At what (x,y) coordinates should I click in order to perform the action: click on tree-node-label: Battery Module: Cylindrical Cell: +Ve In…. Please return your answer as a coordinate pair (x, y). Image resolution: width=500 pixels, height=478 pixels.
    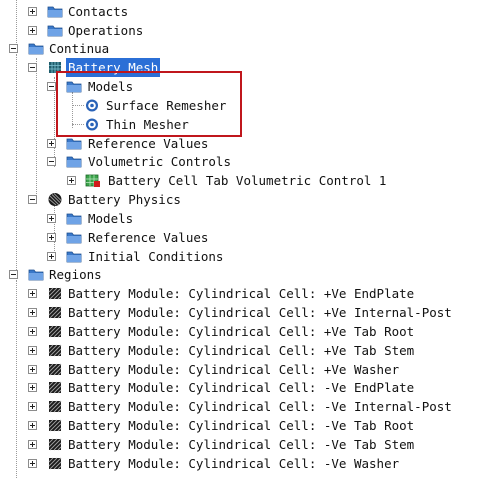
    Looking at the image, I should click on (260, 312).